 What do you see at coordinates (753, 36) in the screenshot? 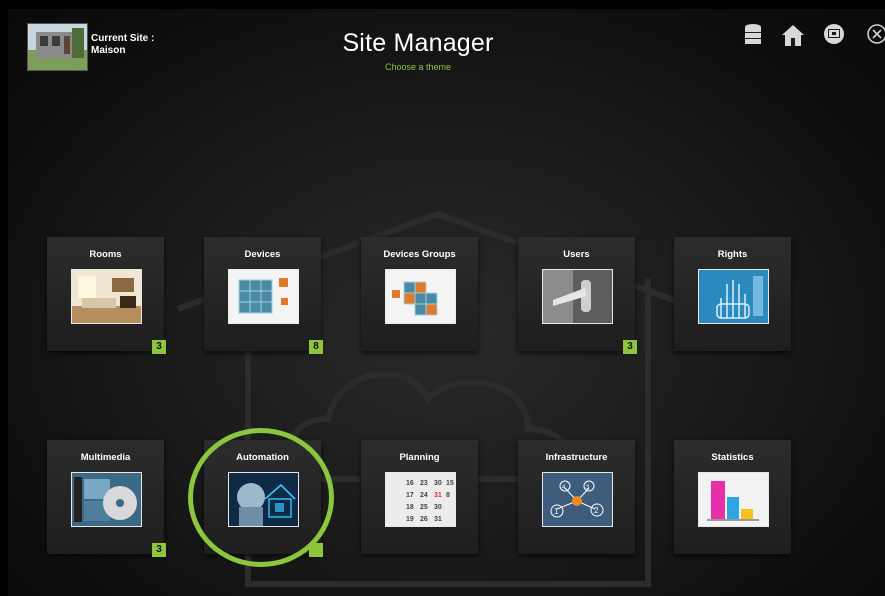
I see `database-icon` at bounding box center [753, 36].